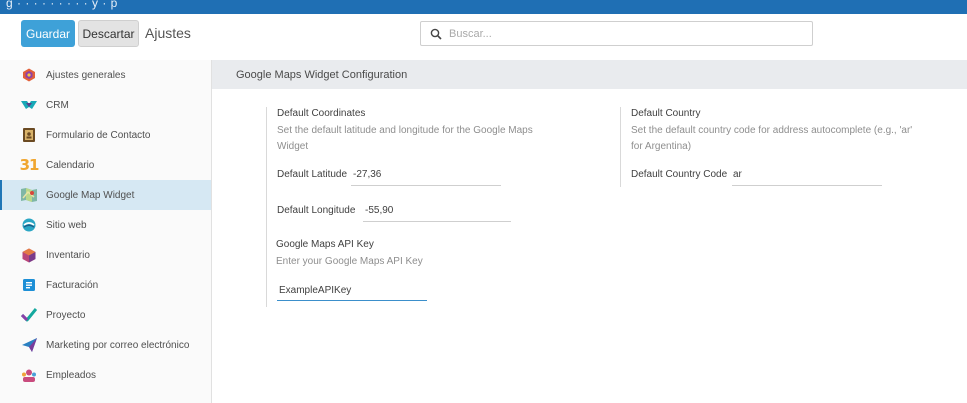 The width and height of the screenshot is (967, 403). What do you see at coordinates (66, 225) in the screenshot?
I see `sidebar-item-label: Sitio web` at bounding box center [66, 225].